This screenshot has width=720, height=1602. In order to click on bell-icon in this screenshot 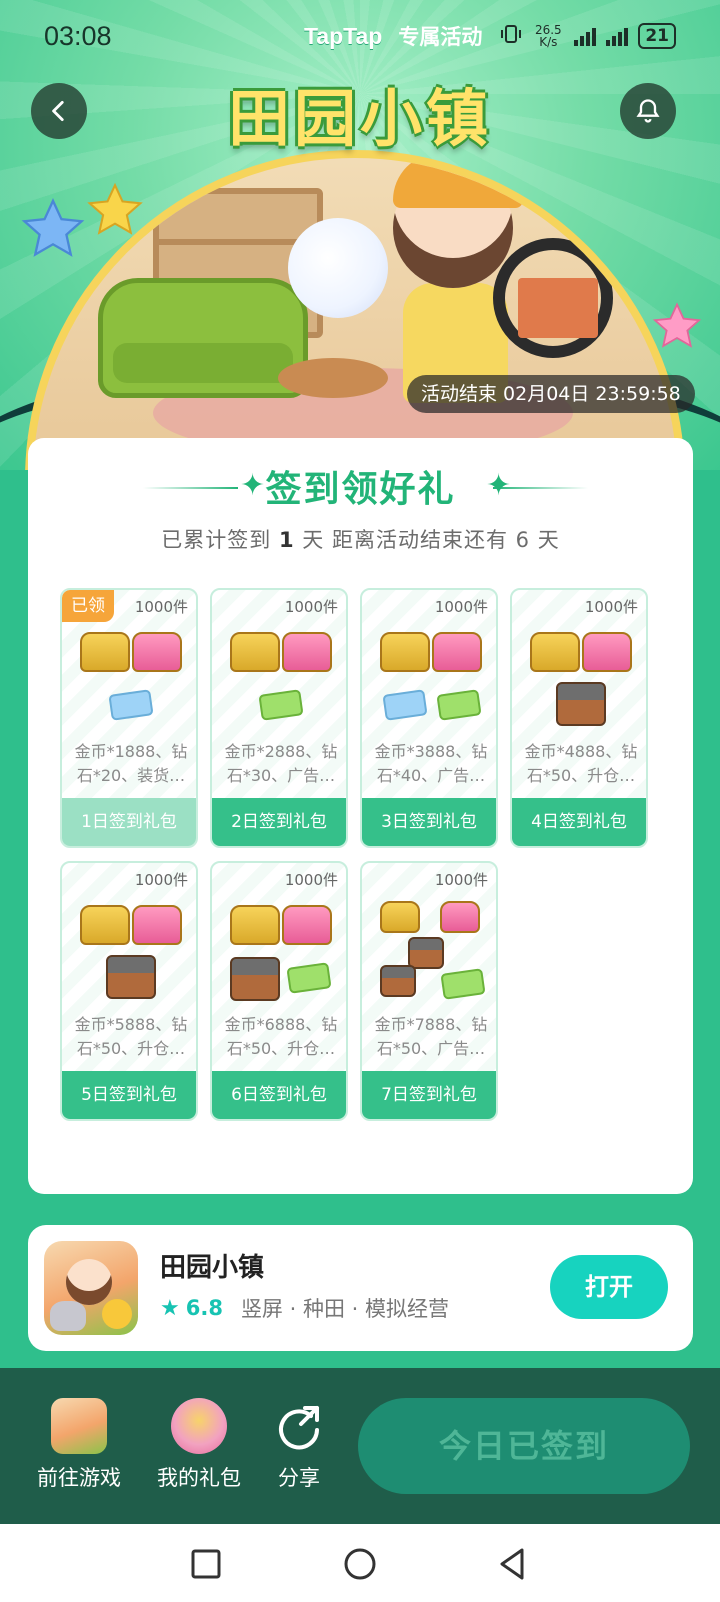, I will do `click(648, 111)`.